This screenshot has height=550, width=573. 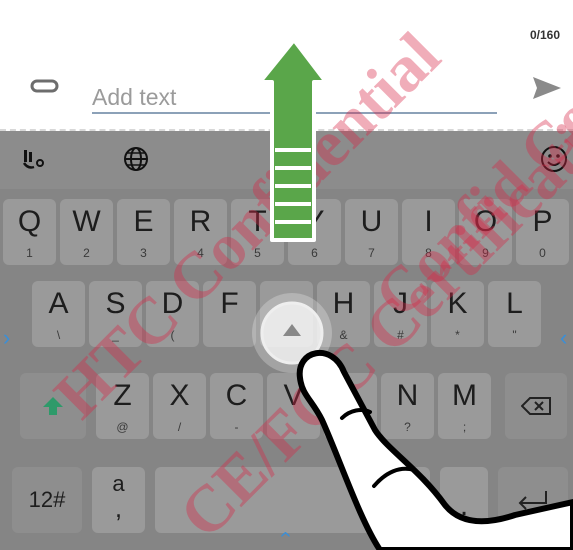 What do you see at coordinates (136, 159) in the screenshot?
I see `globe-icon` at bounding box center [136, 159].